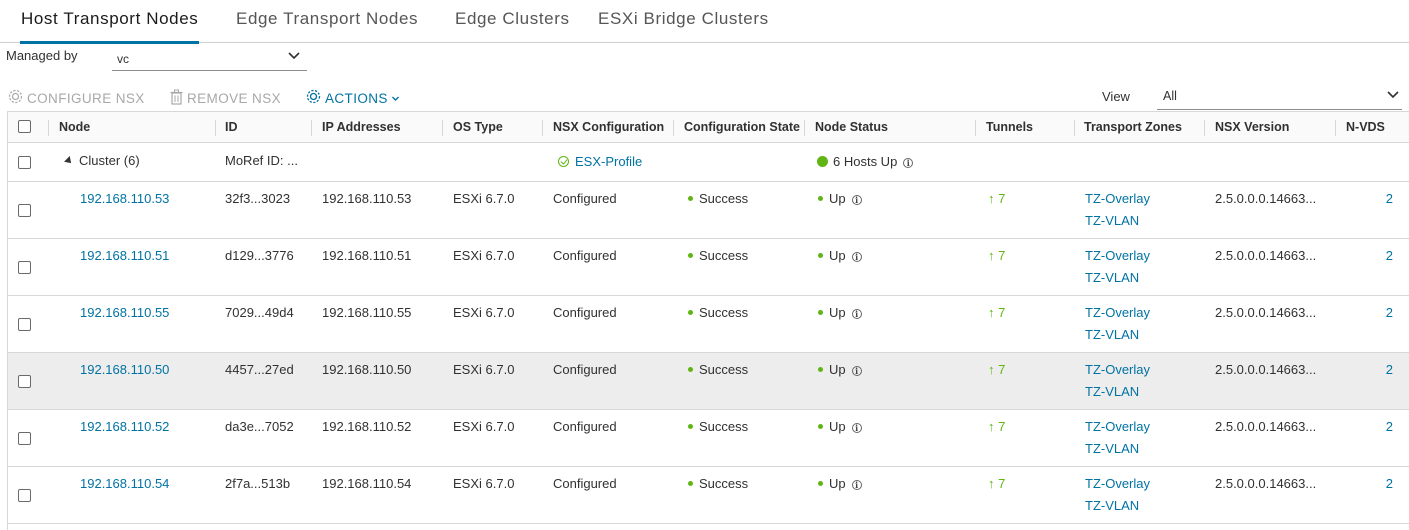 This screenshot has height=530, width=1409. Describe the element at coordinates (585, 483) in the screenshot. I see `node-nsx-configuration: Configured` at that location.